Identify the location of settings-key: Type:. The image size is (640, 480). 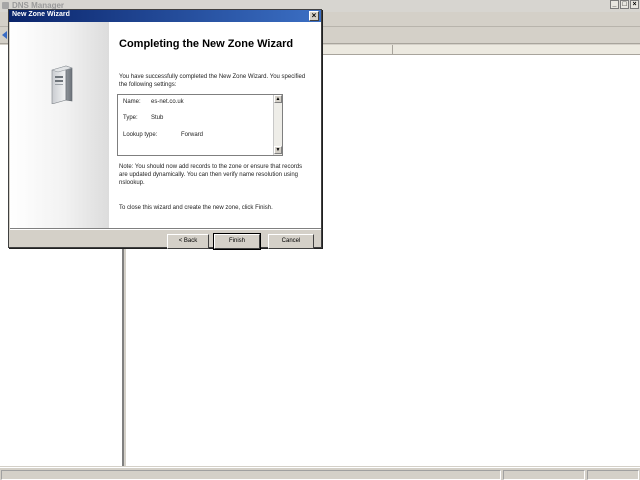
(130, 118).